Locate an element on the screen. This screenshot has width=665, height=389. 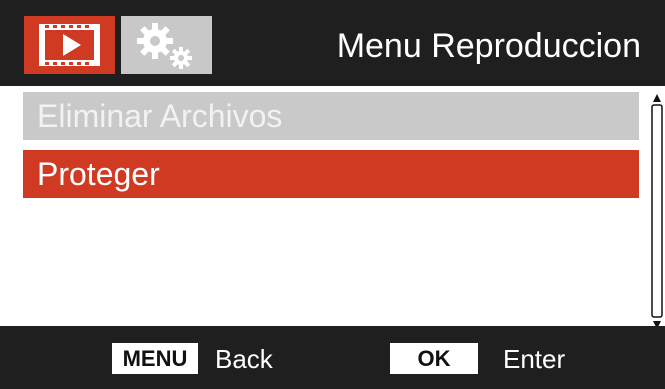
play-video-icon is located at coordinates (69, 45).